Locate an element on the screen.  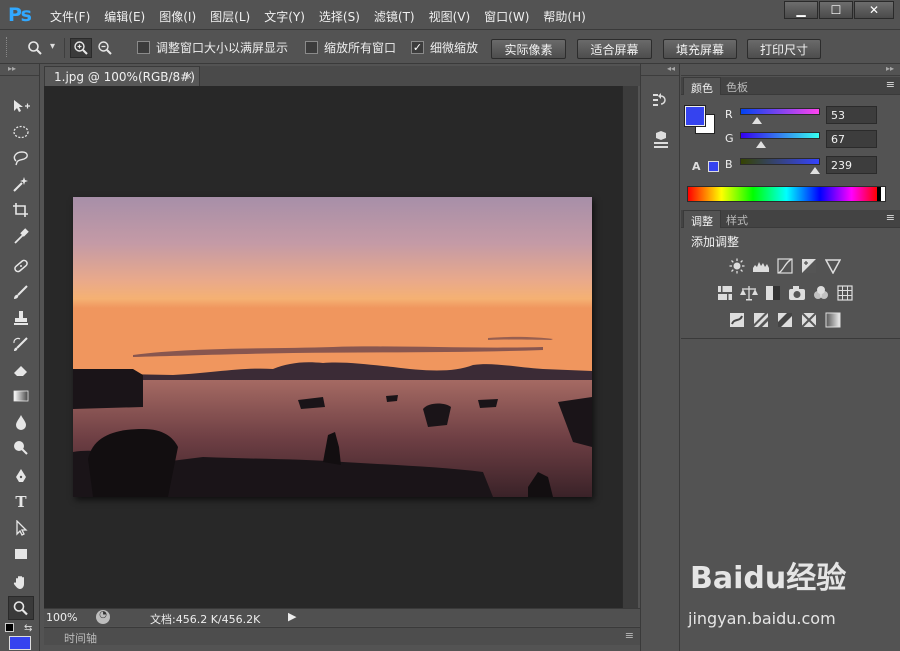
menu-image: 图像(I) is located at coordinates (177, 16).